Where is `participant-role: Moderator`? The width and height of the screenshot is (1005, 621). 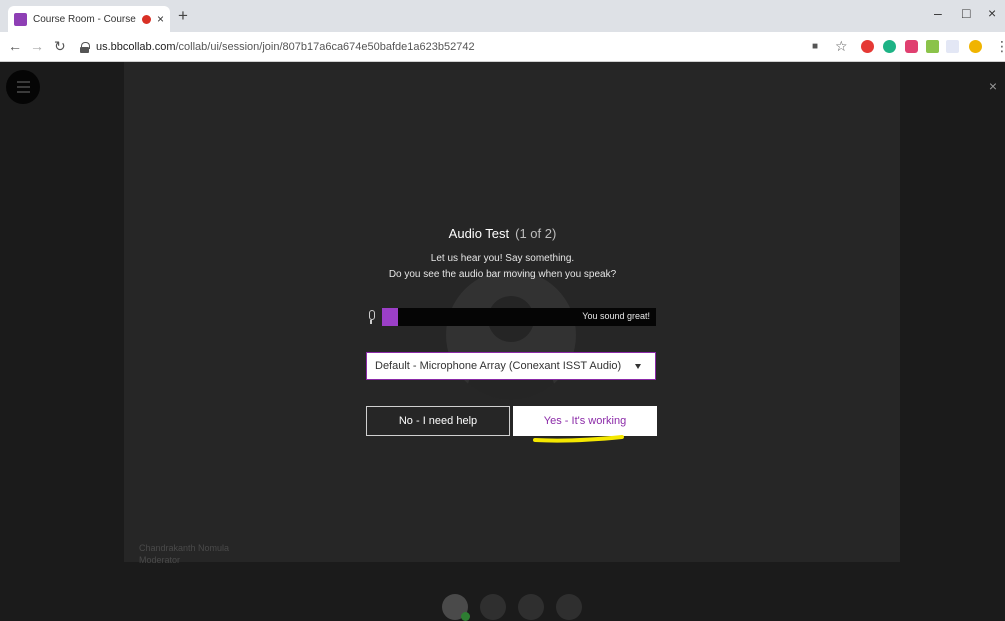 participant-role: Moderator is located at coordinates (160, 560).